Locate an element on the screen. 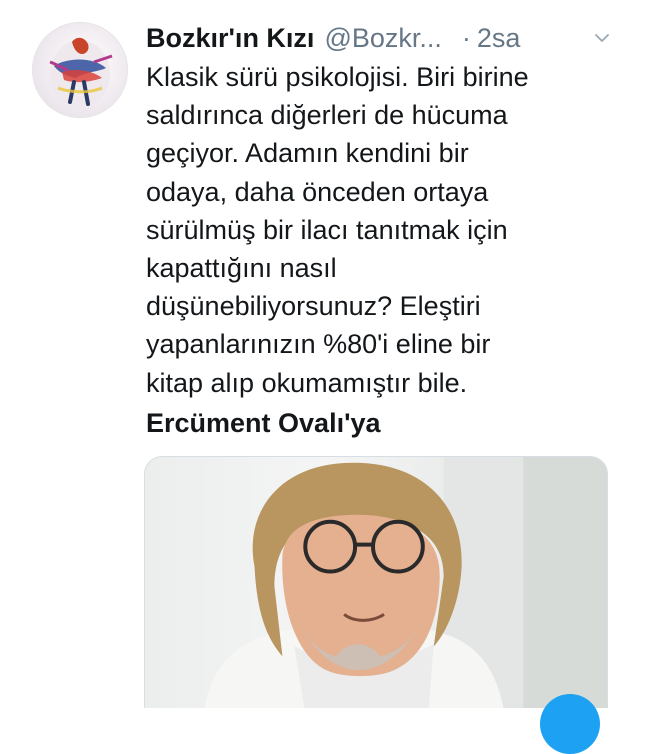 Image resolution: width=670 pixels, height=754 pixels. chevron-down-icon is located at coordinates (602, 38).